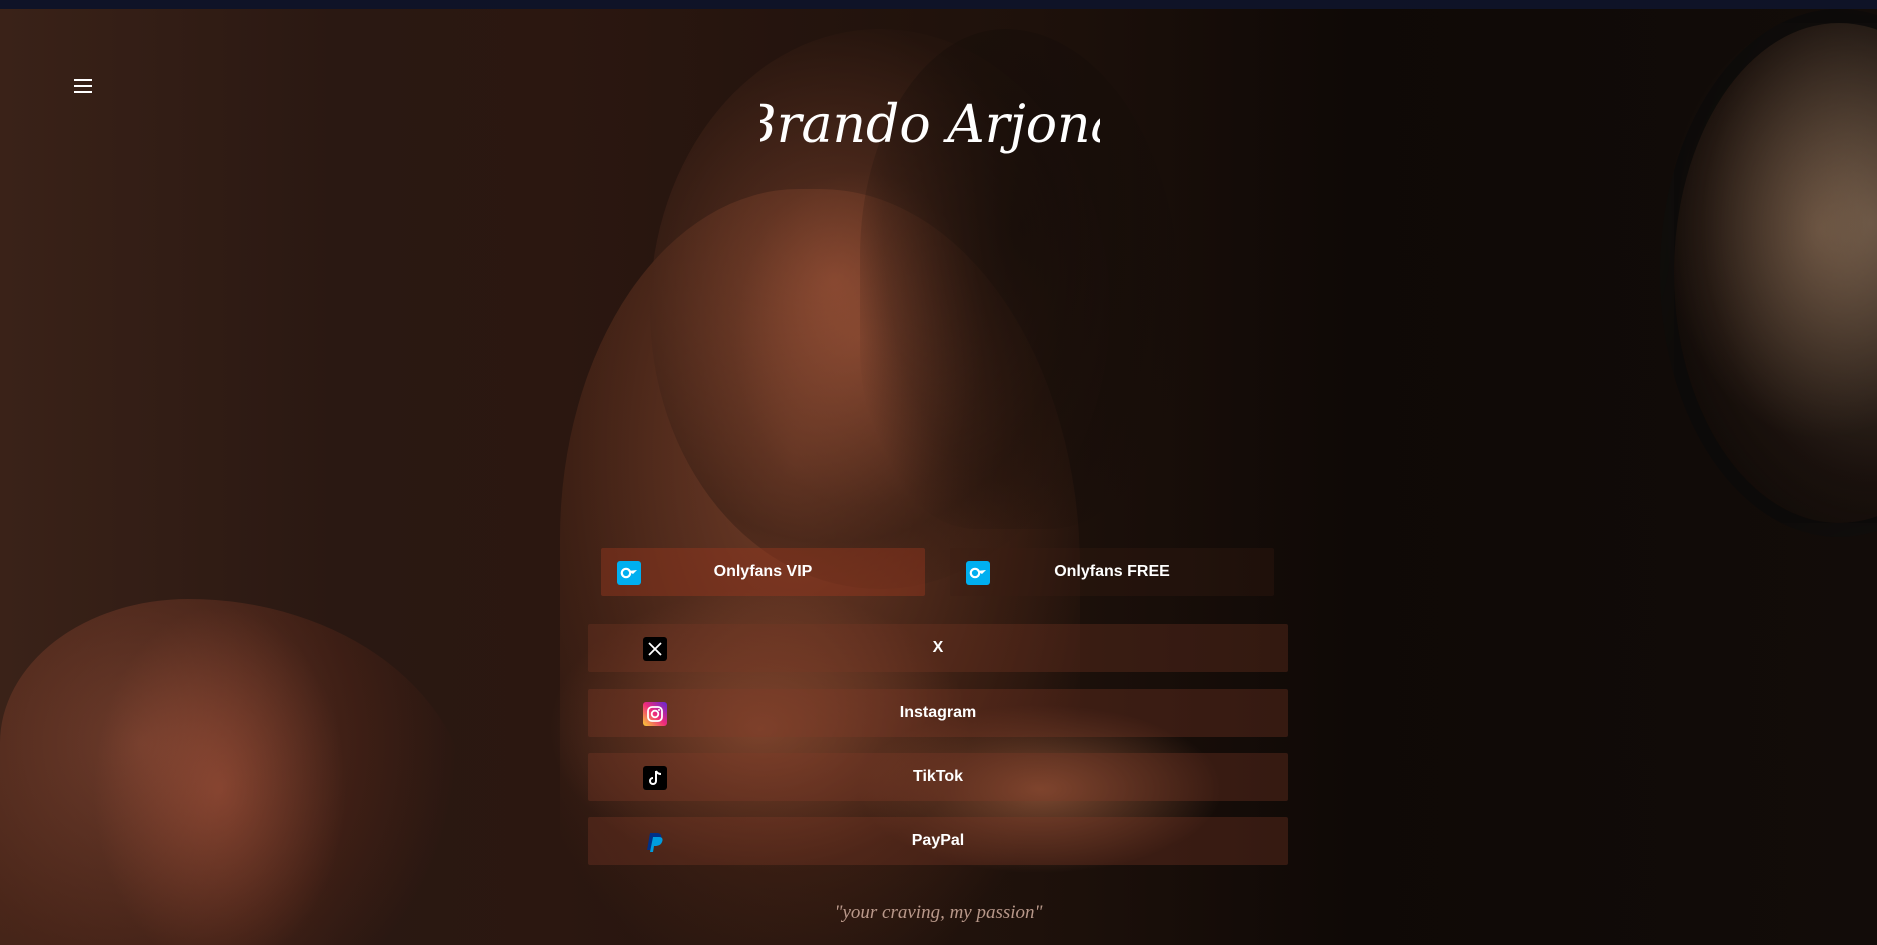  I want to click on link-label: TikTok, so click(938, 776).